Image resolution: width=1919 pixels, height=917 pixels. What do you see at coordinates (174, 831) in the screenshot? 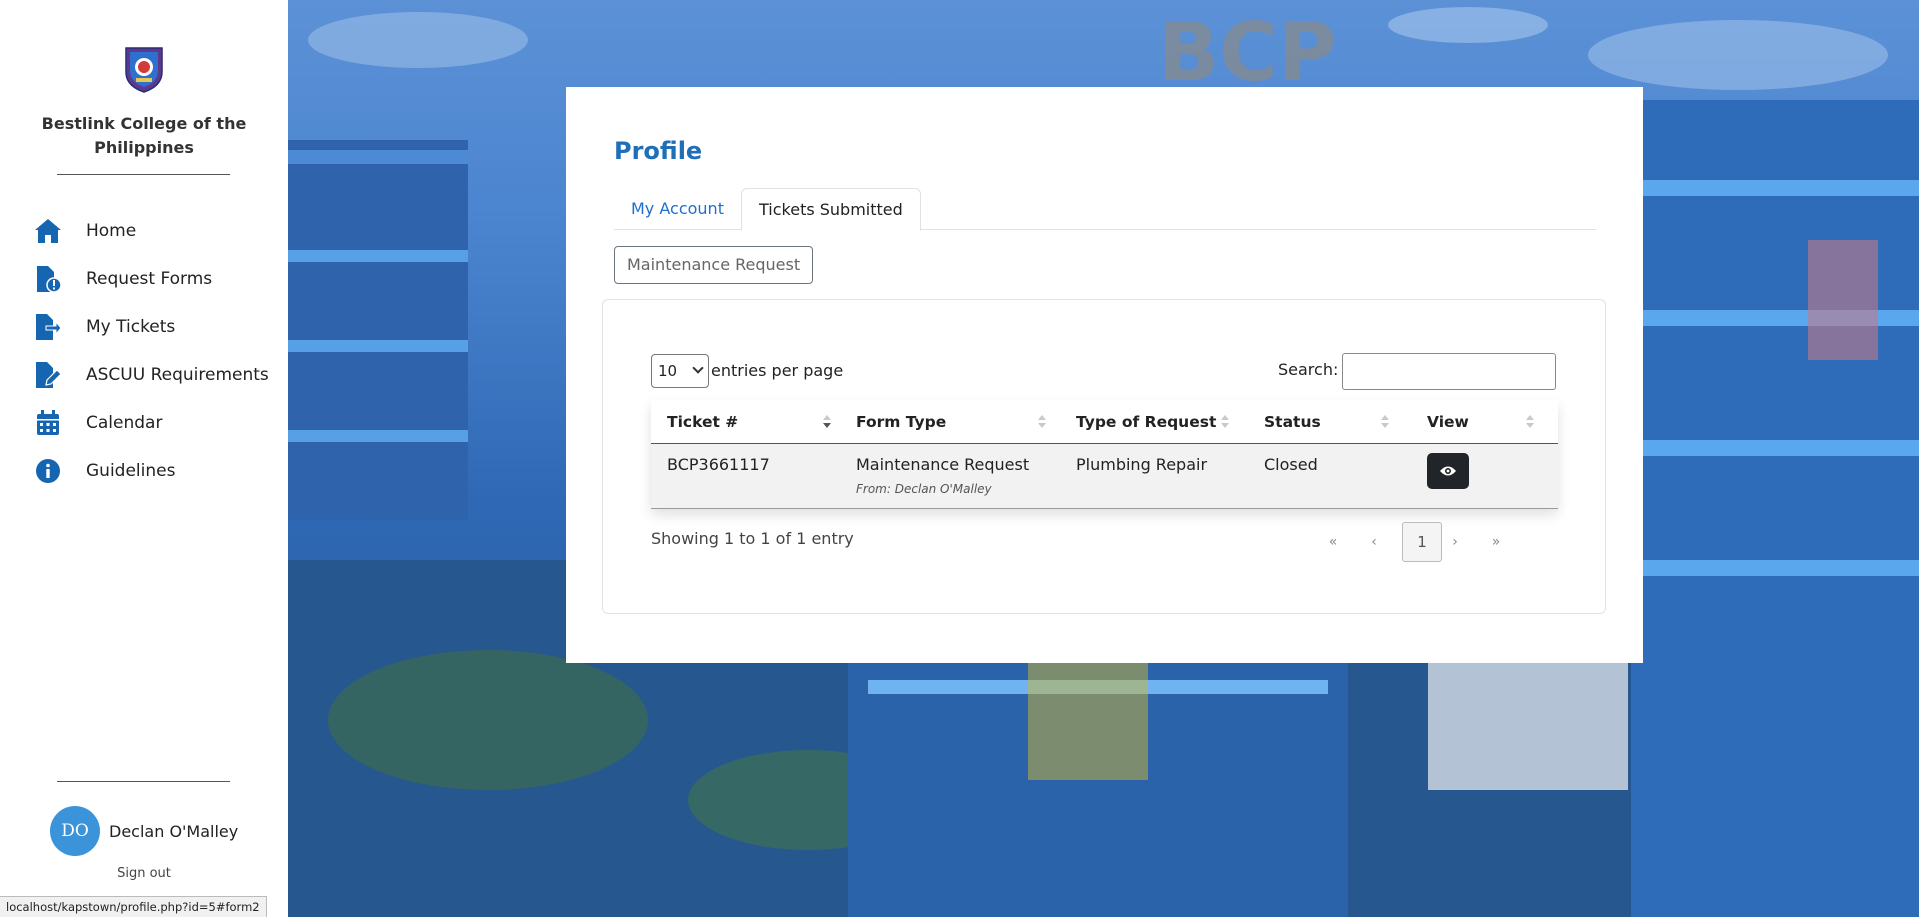
I see `user-name: Declan O'Malley` at bounding box center [174, 831].